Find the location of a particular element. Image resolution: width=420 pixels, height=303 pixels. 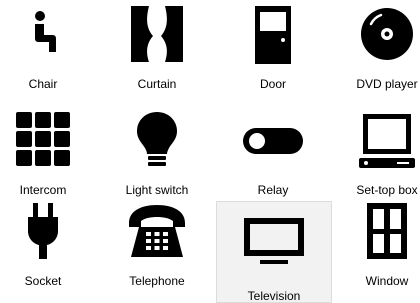

telephone-icon is located at coordinates (157, 233).